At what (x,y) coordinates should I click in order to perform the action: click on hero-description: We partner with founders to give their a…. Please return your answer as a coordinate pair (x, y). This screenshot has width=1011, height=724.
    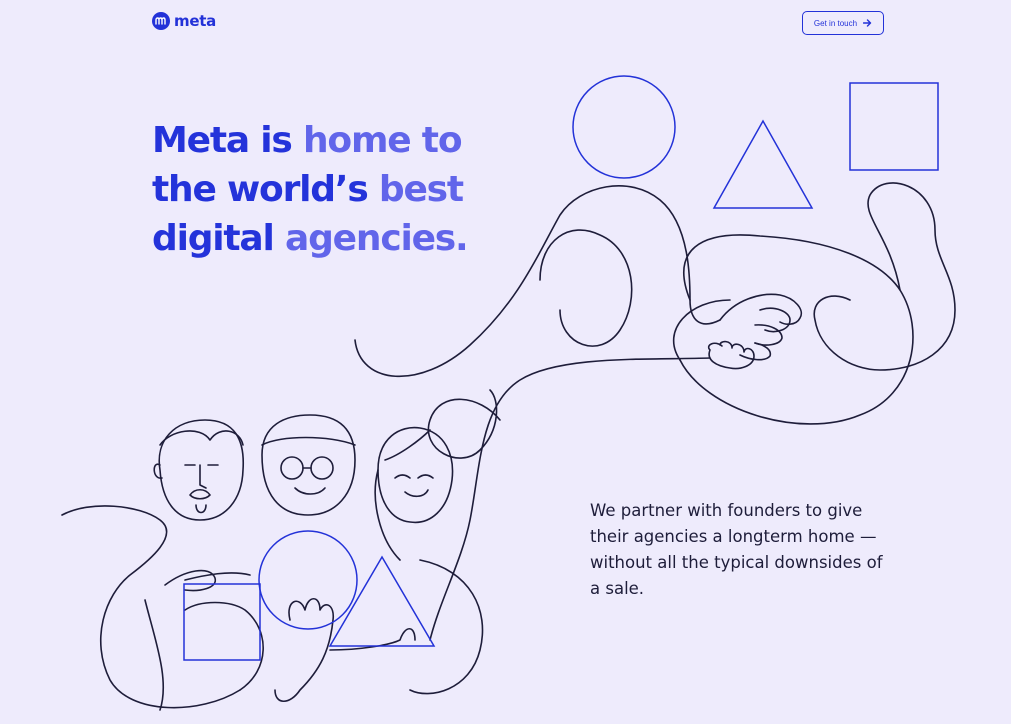
    Looking at the image, I should click on (736, 549).